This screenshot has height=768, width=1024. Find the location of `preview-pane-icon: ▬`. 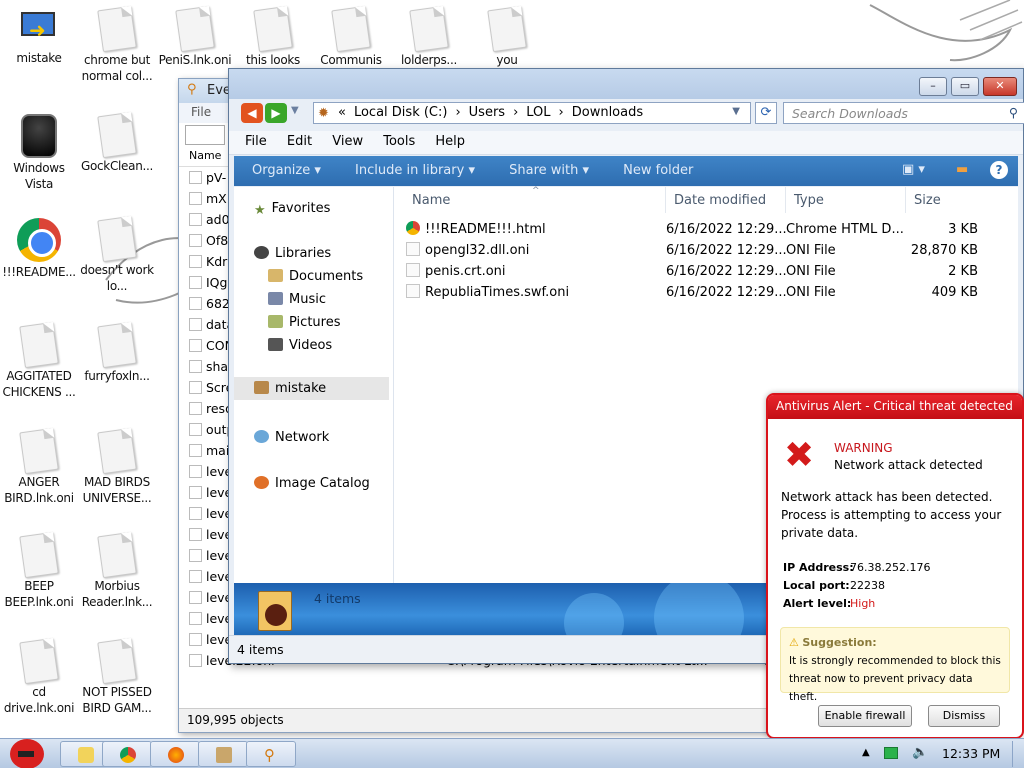

preview-pane-icon: ▬ is located at coordinates (962, 169).